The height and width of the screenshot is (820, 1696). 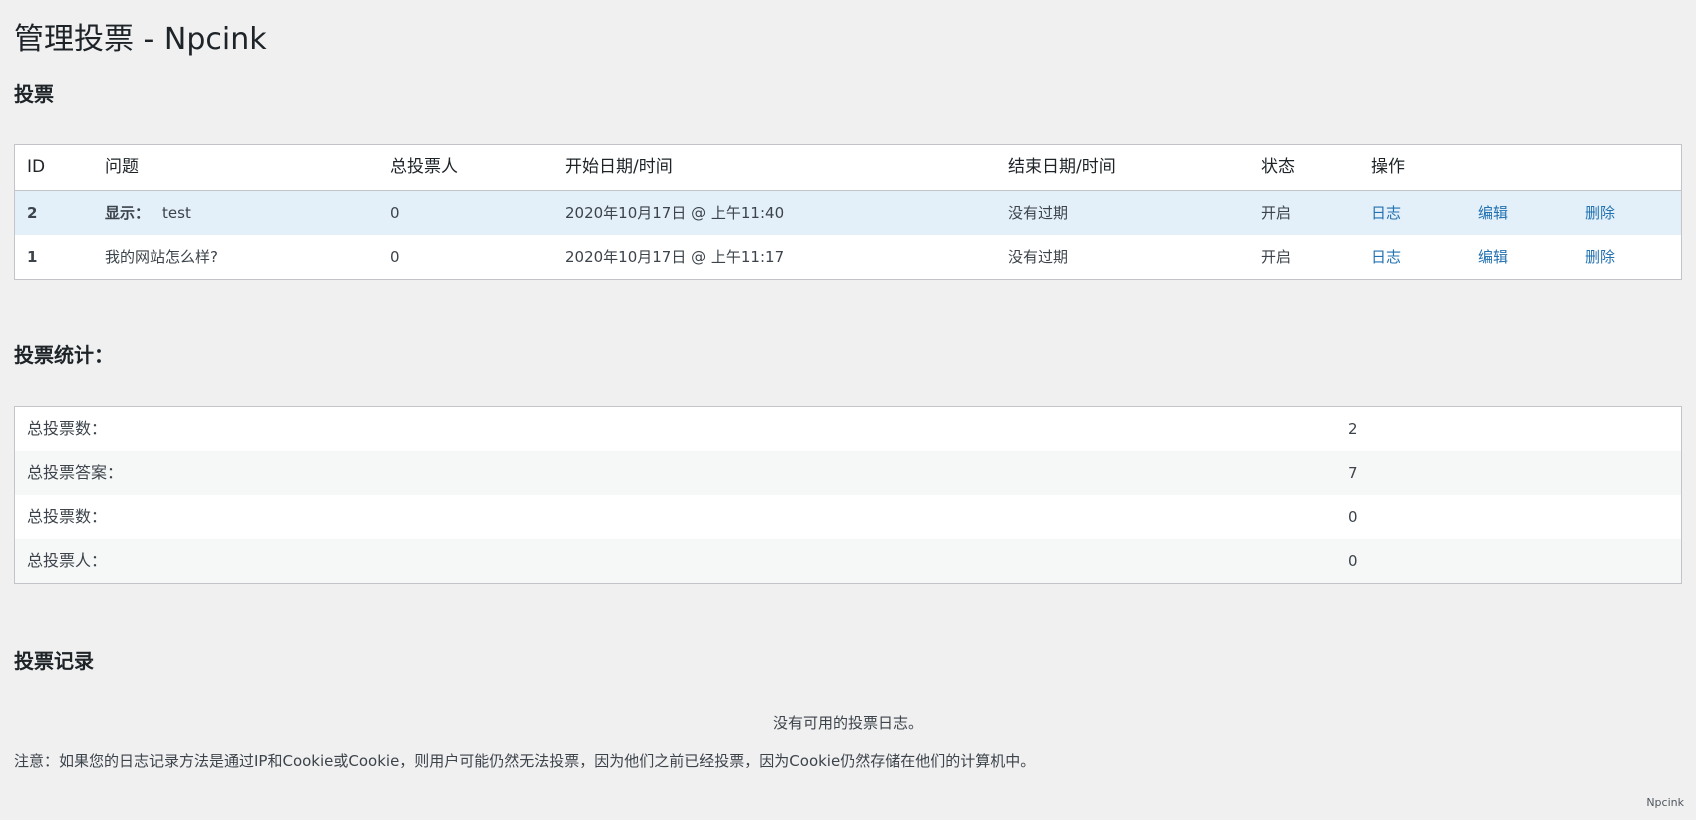 I want to click on poll-question: 我的网站怎么样?, so click(x=161, y=257).